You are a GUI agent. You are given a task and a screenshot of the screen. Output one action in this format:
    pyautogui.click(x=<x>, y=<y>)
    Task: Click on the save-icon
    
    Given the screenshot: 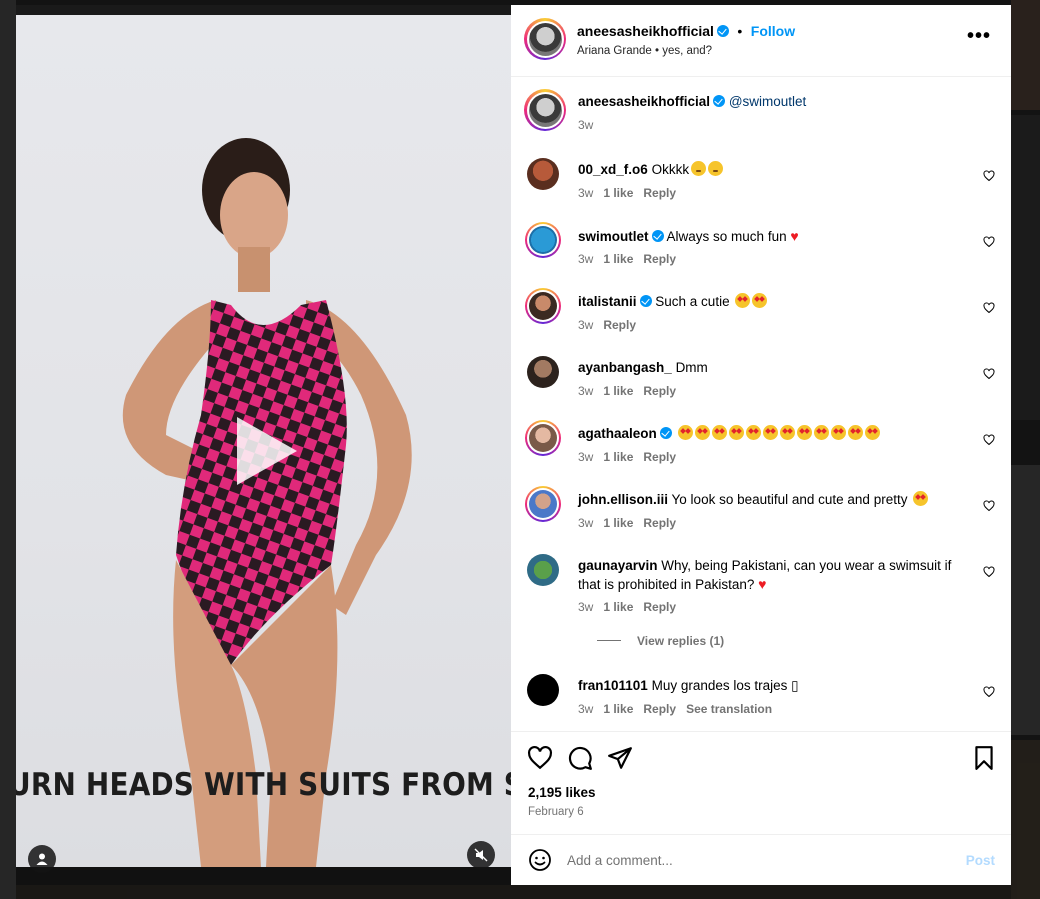 What is the action you would take?
    pyautogui.click(x=984, y=758)
    